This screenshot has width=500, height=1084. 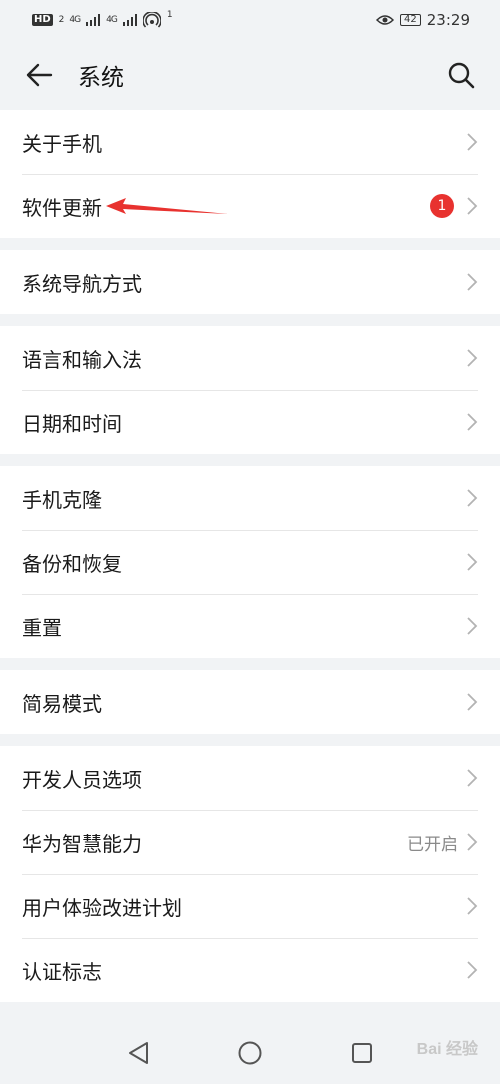 I want to click on search-icon, so click(x=461, y=75).